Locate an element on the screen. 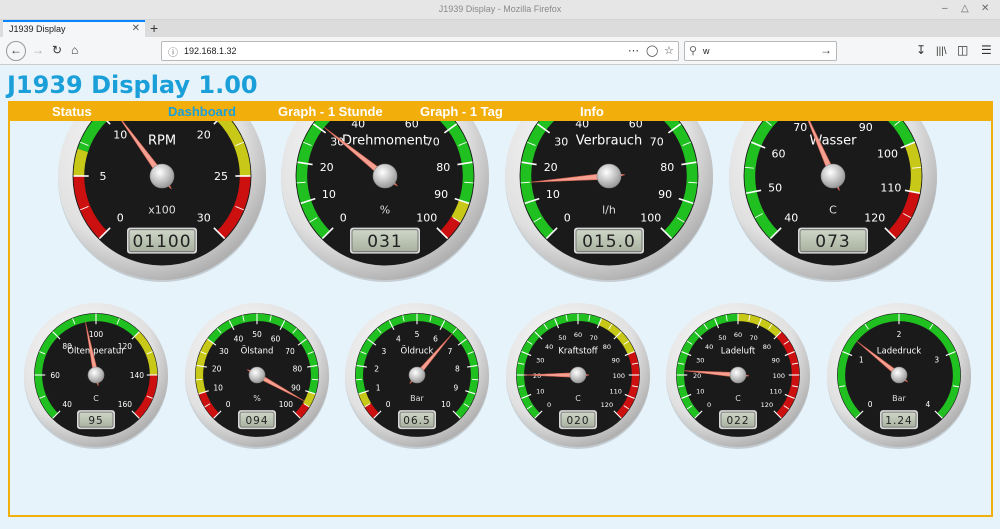 The height and width of the screenshot is (529, 1000). close-window-icon: ✕ is located at coordinates (985, 9).